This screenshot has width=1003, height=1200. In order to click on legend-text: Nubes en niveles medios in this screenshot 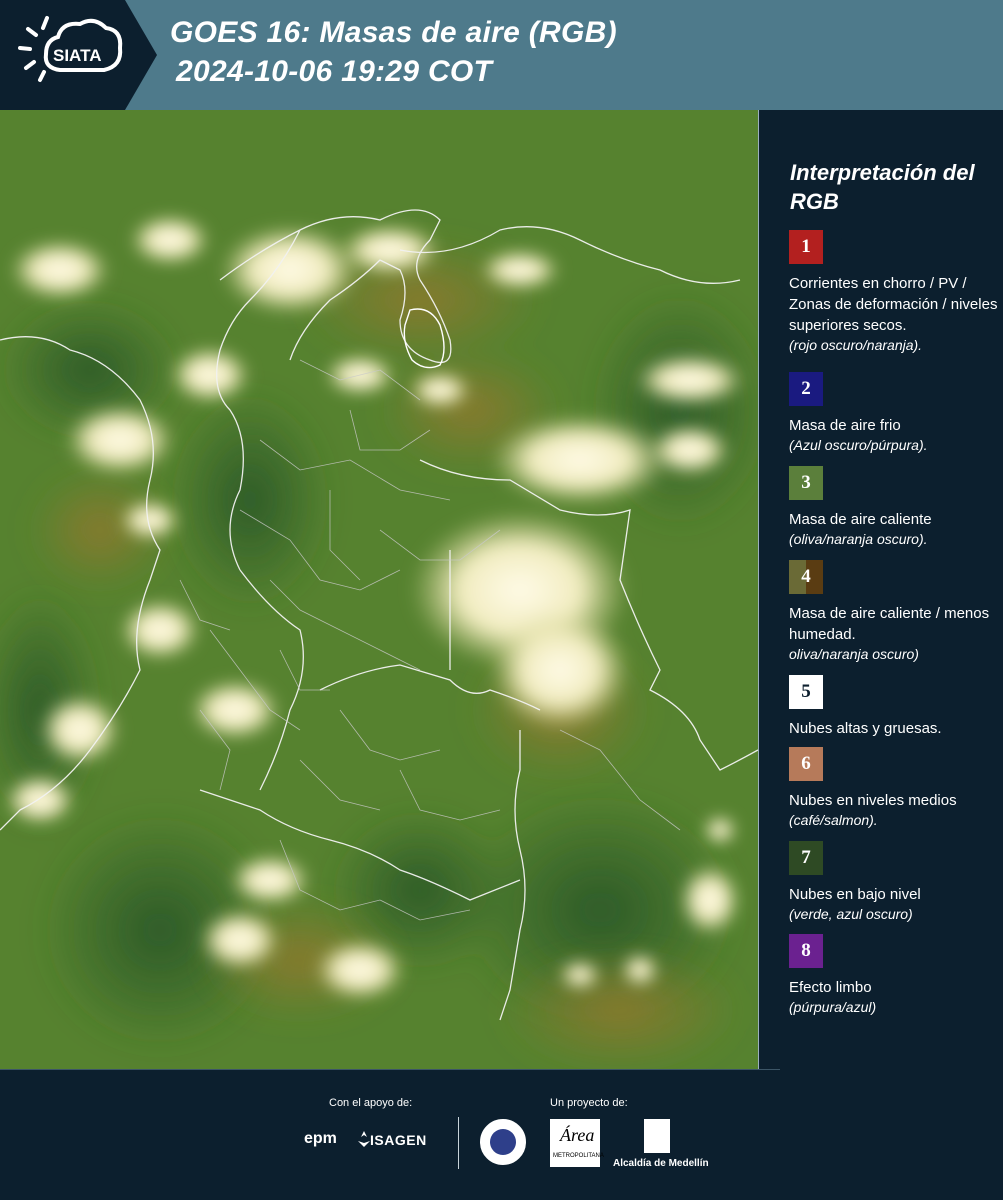, I will do `click(873, 800)`.